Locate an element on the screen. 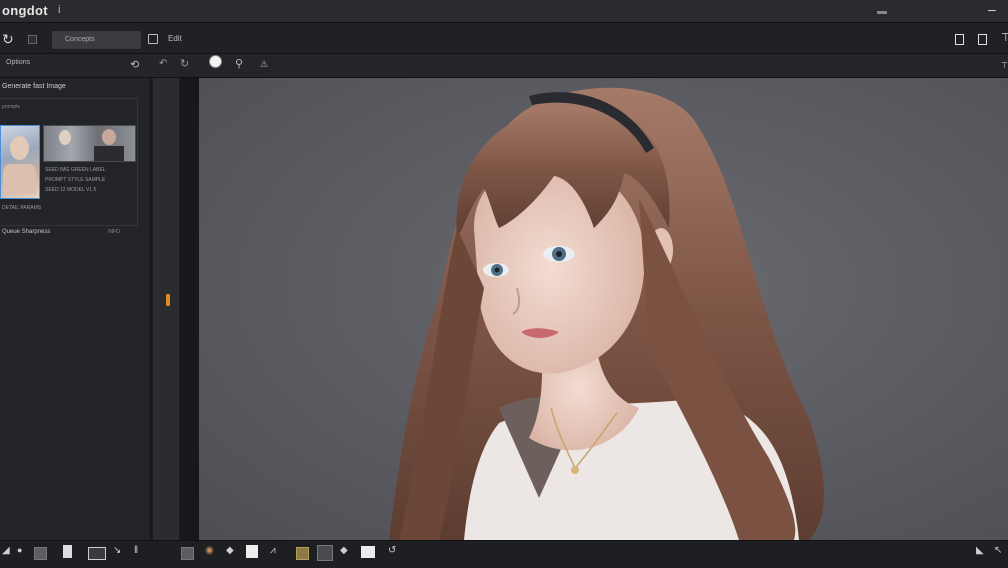 Image resolution: width=1008 pixels, height=568 pixels. transform-icon: ⩘ is located at coordinates (273, 550).